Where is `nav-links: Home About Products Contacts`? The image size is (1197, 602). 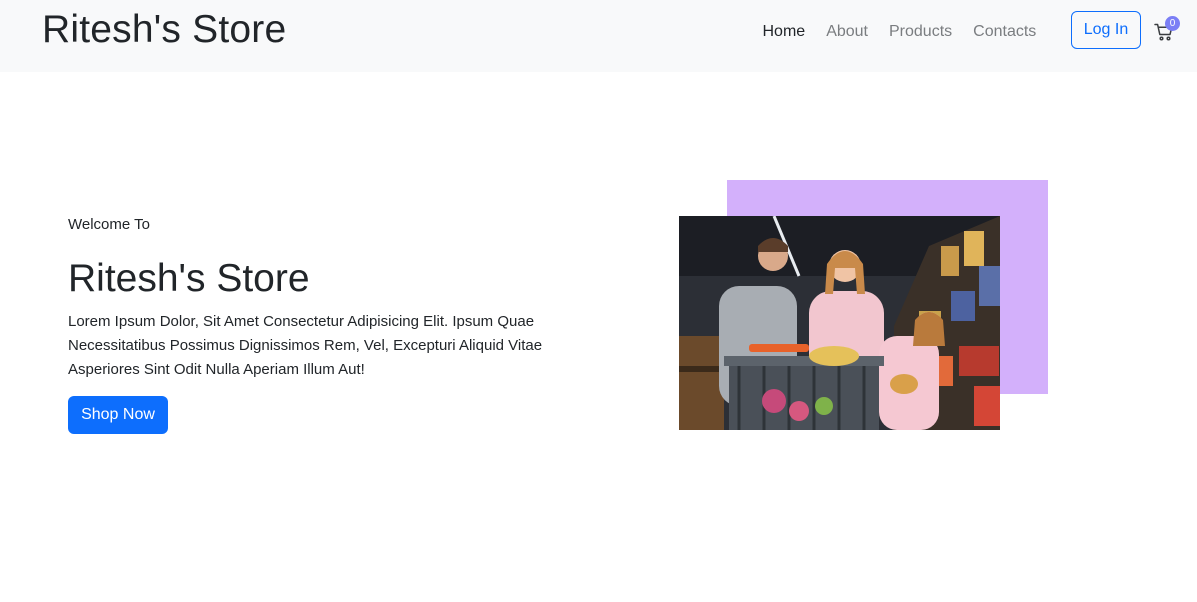
nav-links: Home About Products Contacts is located at coordinates (899, 32).